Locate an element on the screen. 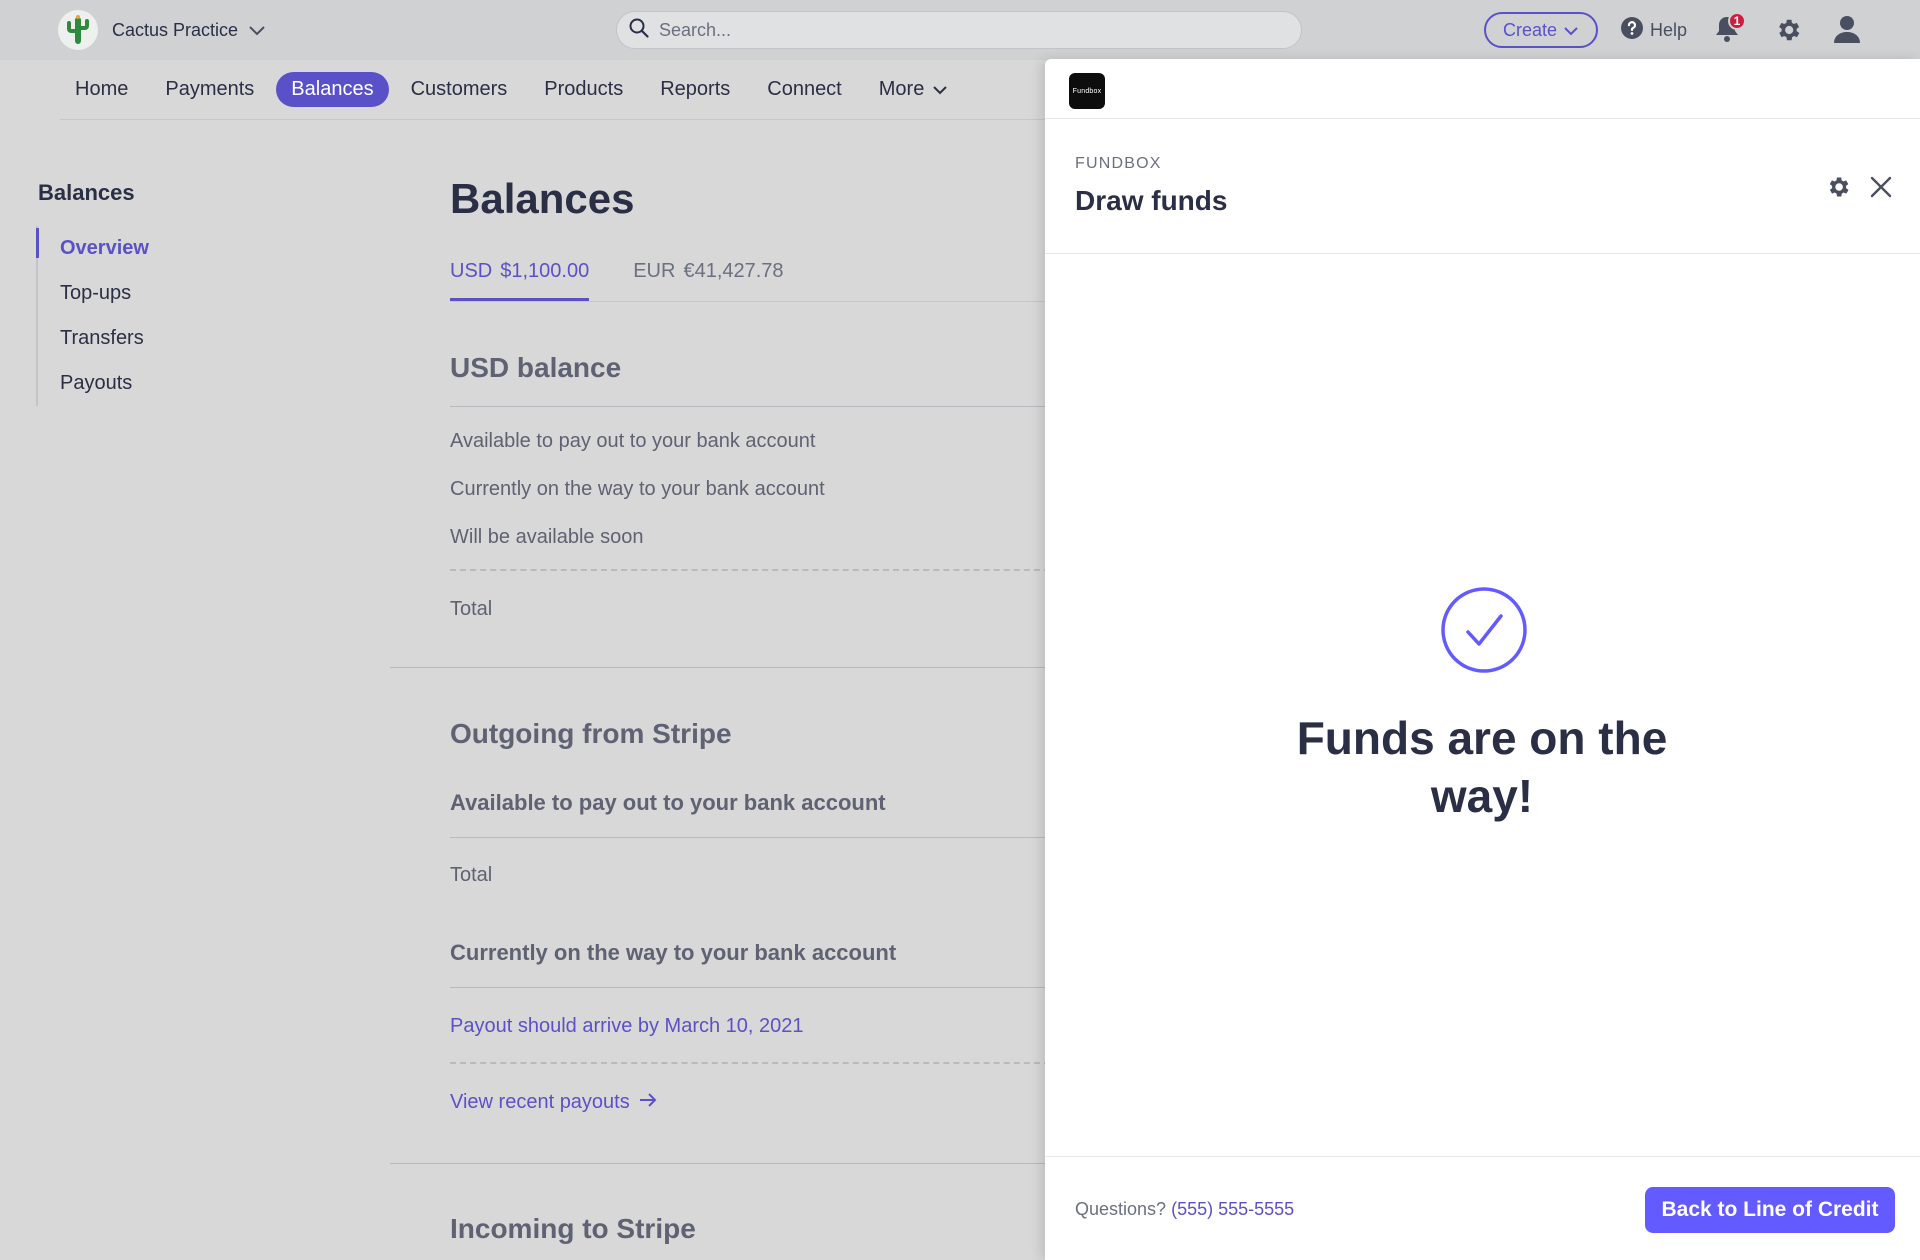 The image size is (1920, 1260). tab-eur: EUR €41,427.78 is located at coordinates (708, 280).